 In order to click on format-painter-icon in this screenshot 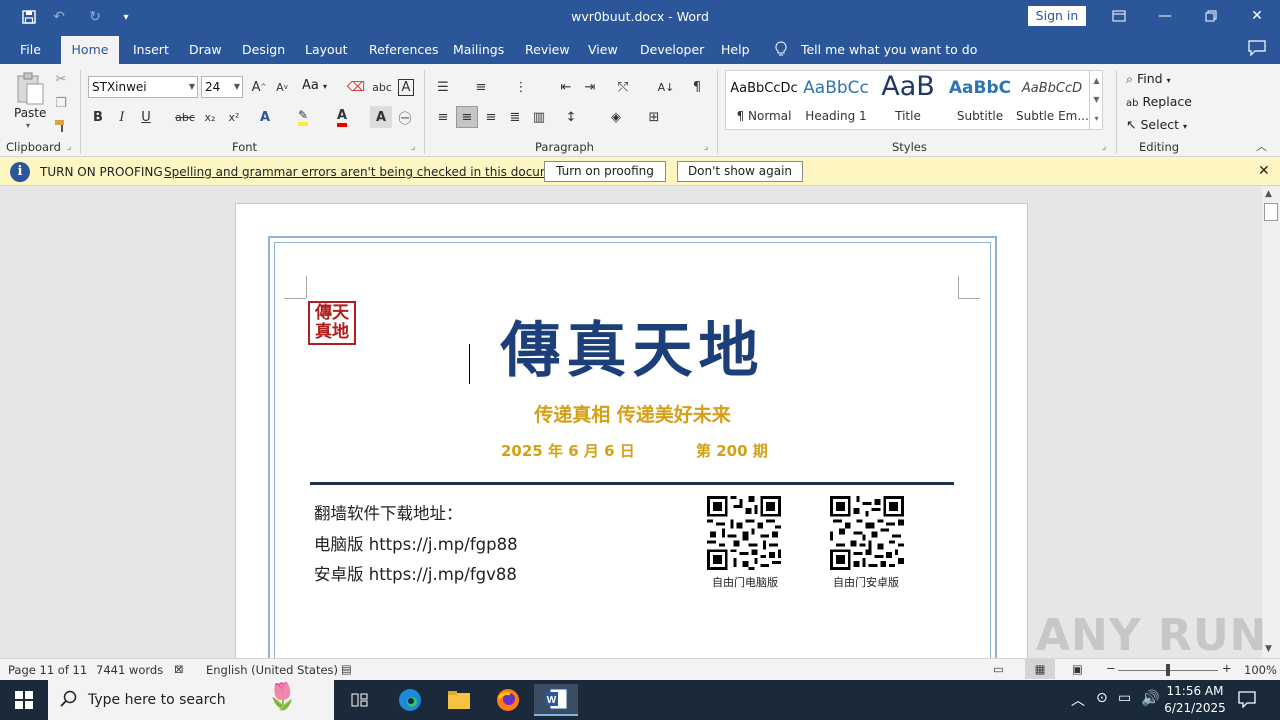, I will do `click(61, 126)`.